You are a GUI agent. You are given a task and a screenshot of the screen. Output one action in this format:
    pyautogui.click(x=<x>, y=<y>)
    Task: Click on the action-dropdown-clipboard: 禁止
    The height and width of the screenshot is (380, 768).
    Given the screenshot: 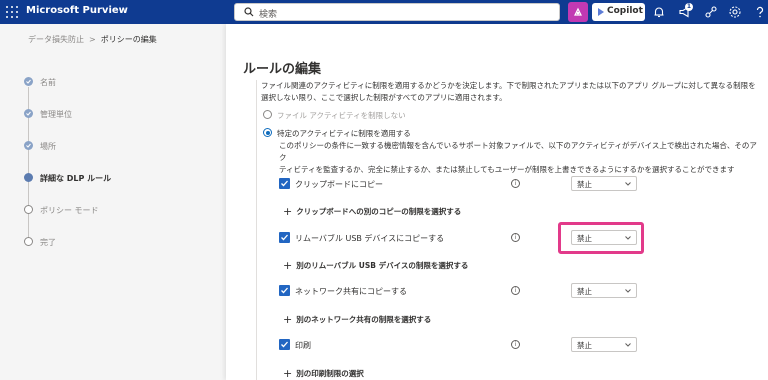 What is the action you would take?
    pyautogui.click(x=604, y=183)
    